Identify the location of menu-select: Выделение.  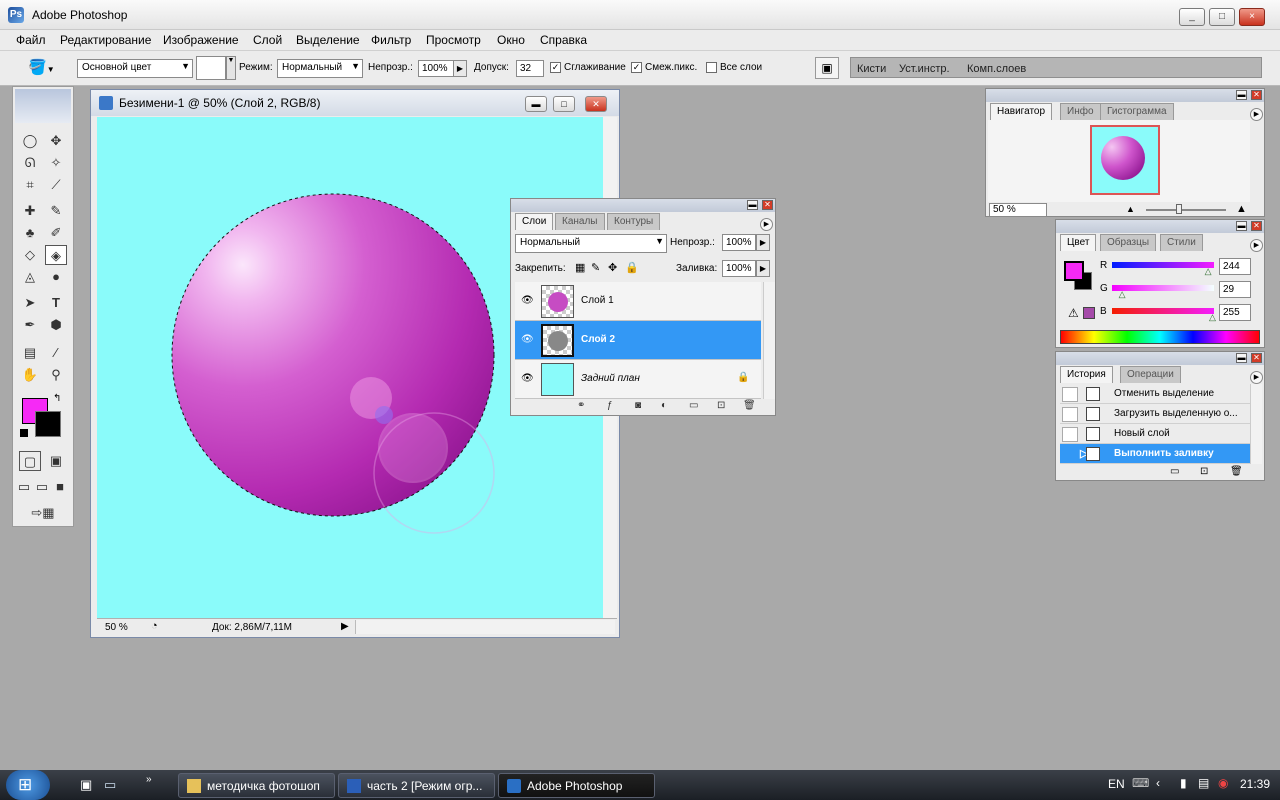
(328, 40).